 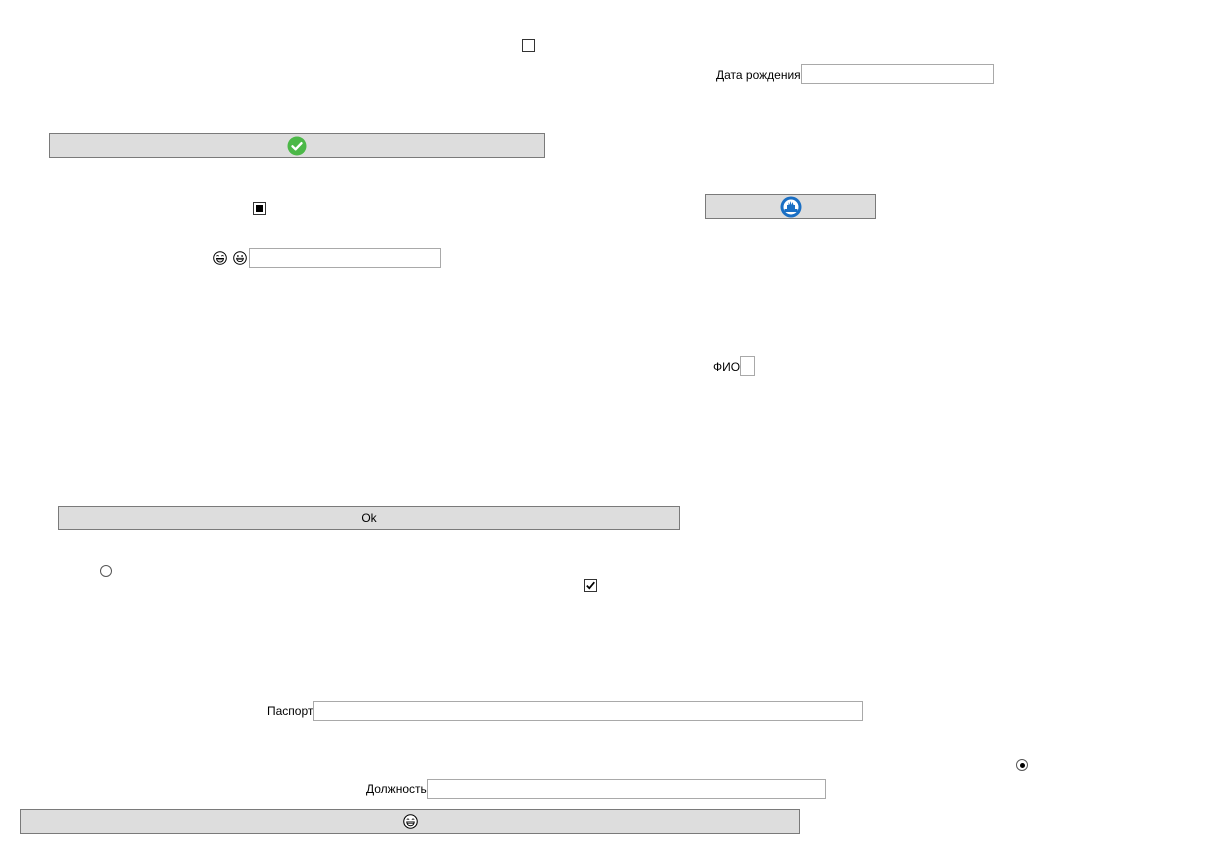 I want to click on indeterminate-mark, so click(x=259, y=208).